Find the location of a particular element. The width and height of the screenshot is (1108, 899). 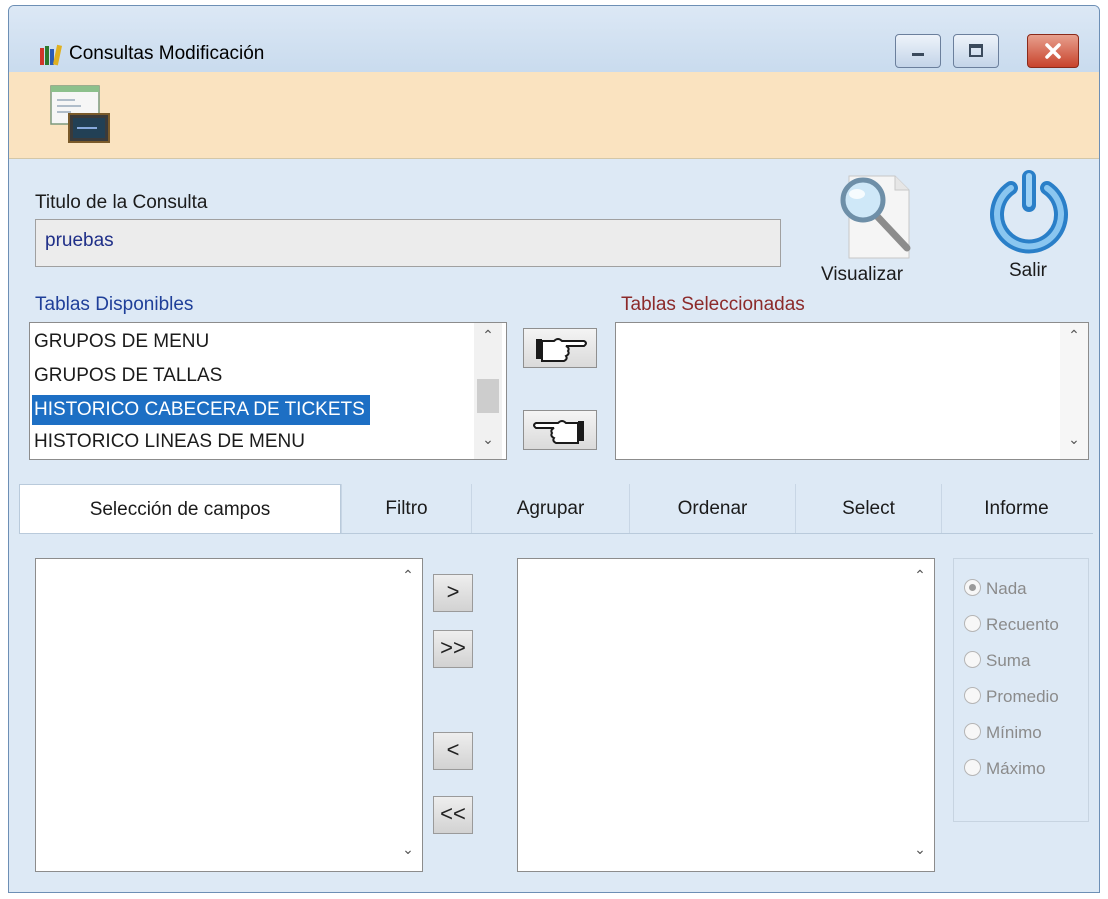

query-editor-button is located at coordinates (80, 114).